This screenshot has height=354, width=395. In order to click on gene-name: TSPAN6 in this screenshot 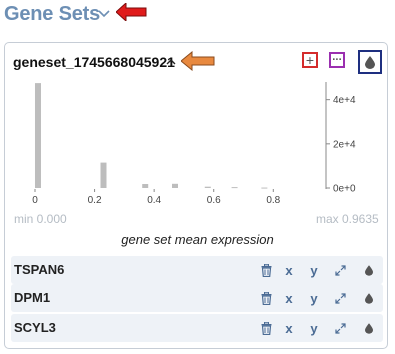, I will do `click(39, 269)`.